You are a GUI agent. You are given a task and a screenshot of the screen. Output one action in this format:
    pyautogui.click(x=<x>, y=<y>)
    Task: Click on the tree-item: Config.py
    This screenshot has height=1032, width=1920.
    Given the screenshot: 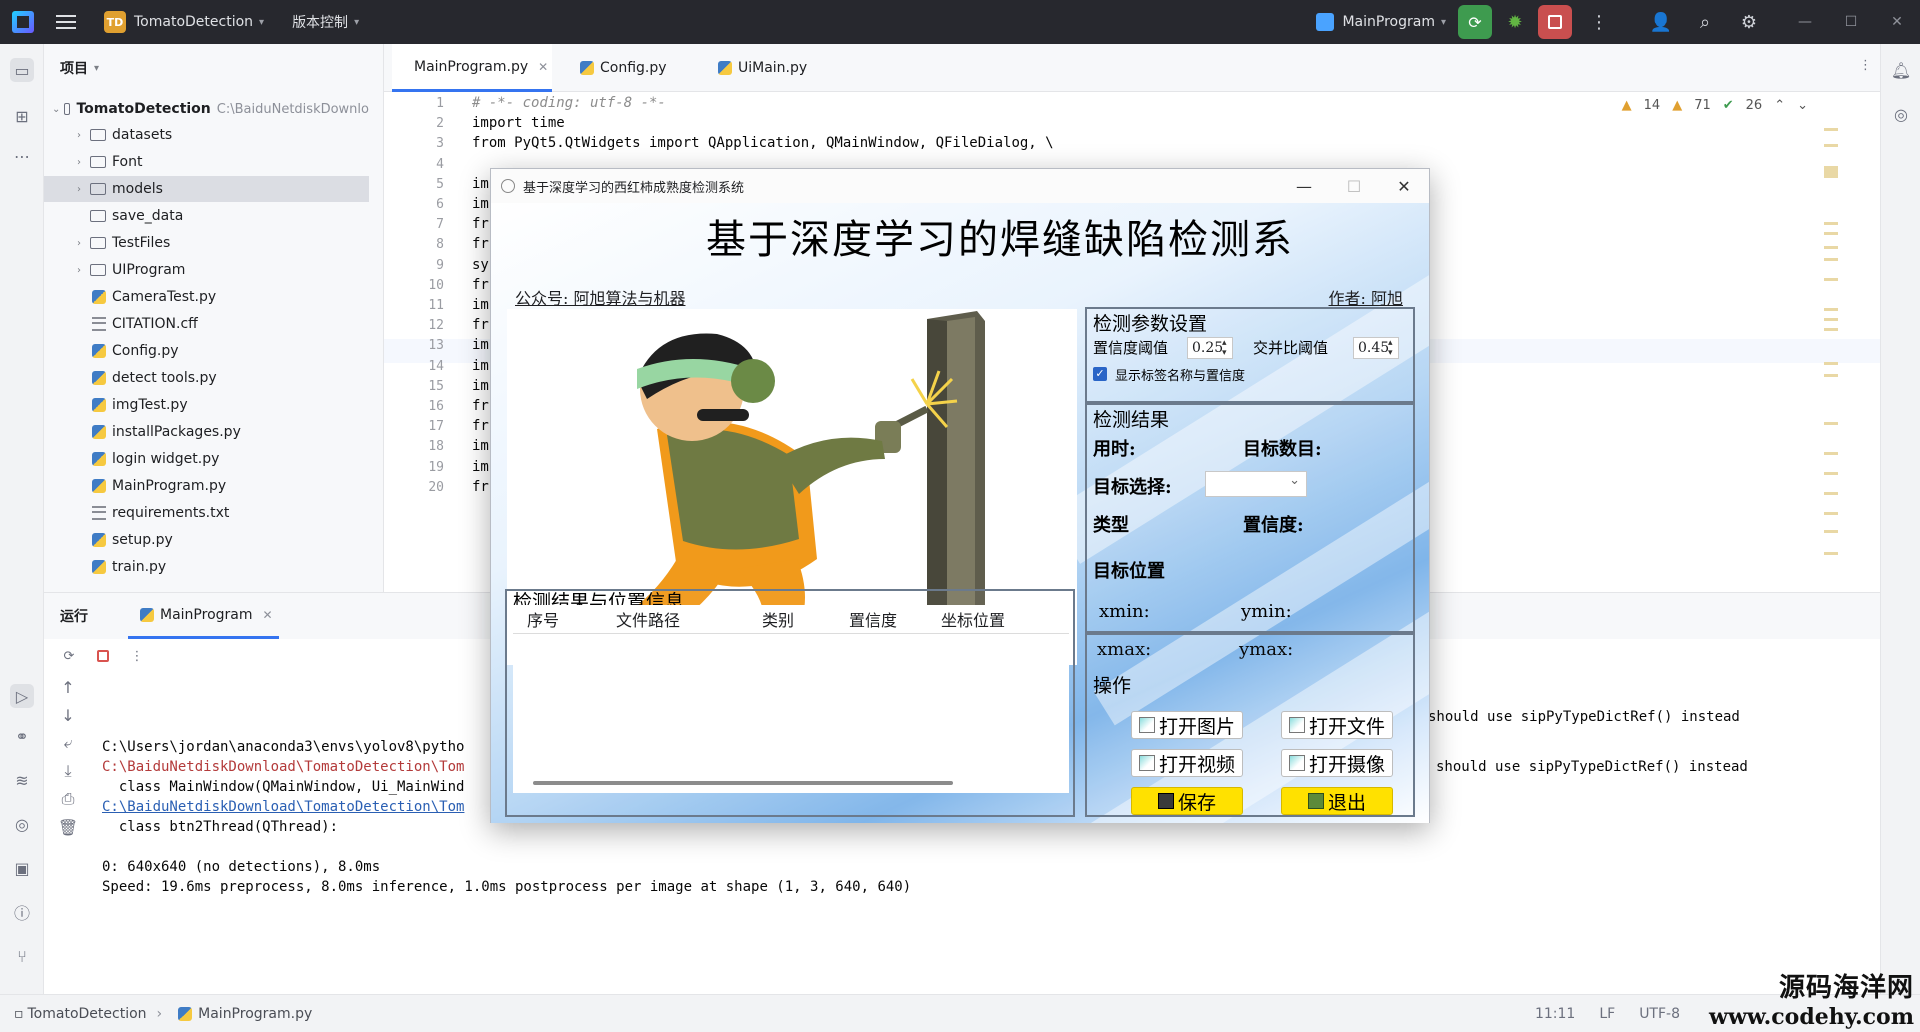 What is the action you would take?
    pyautogui.click(x=206, y=351)
    